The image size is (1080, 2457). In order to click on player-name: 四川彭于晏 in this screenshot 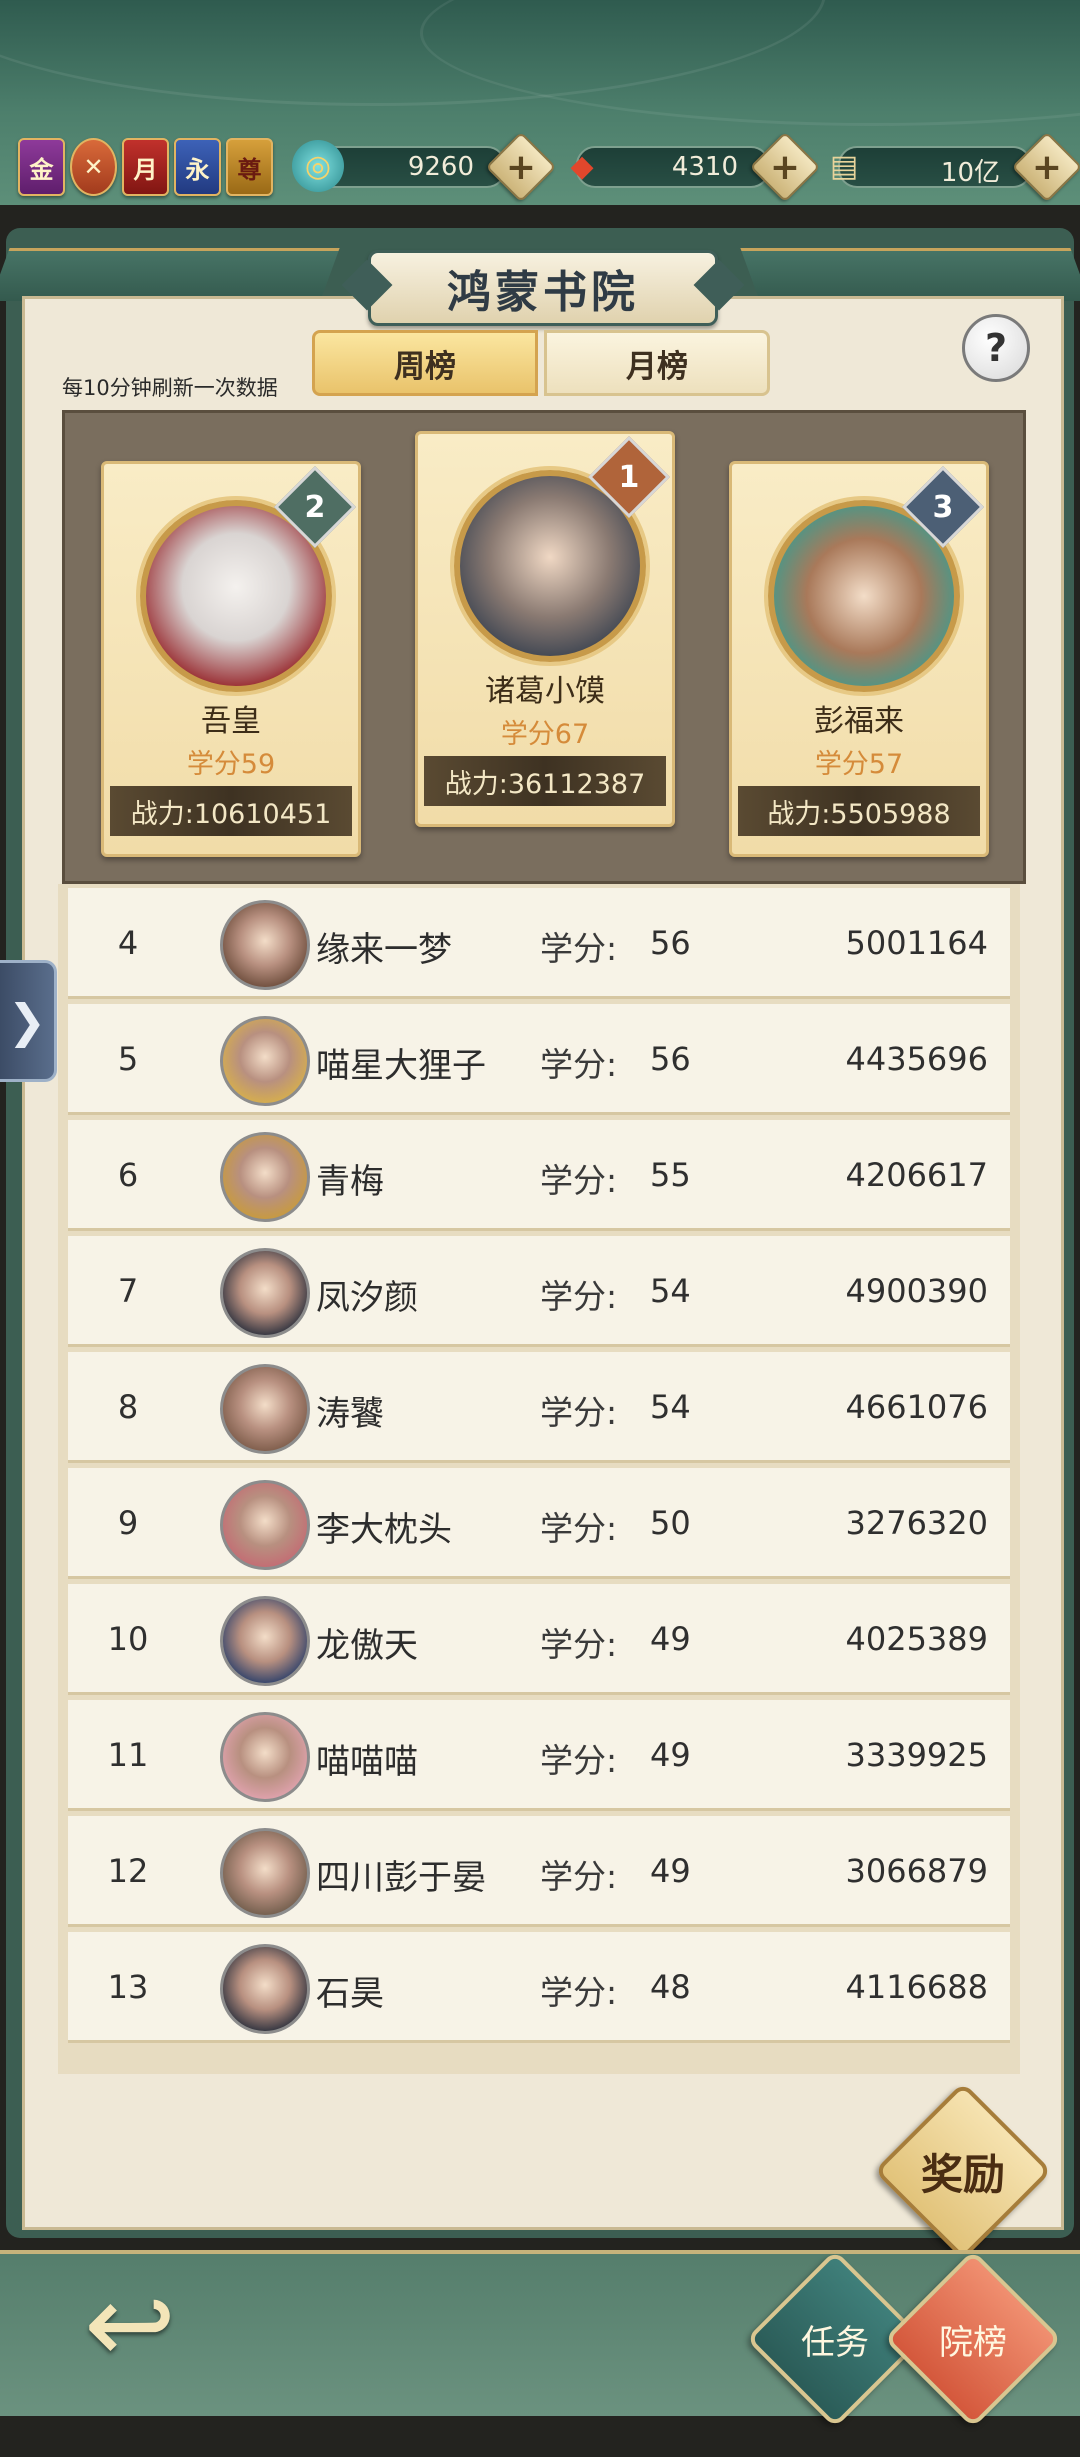, I will do `click(401, 1878)`.